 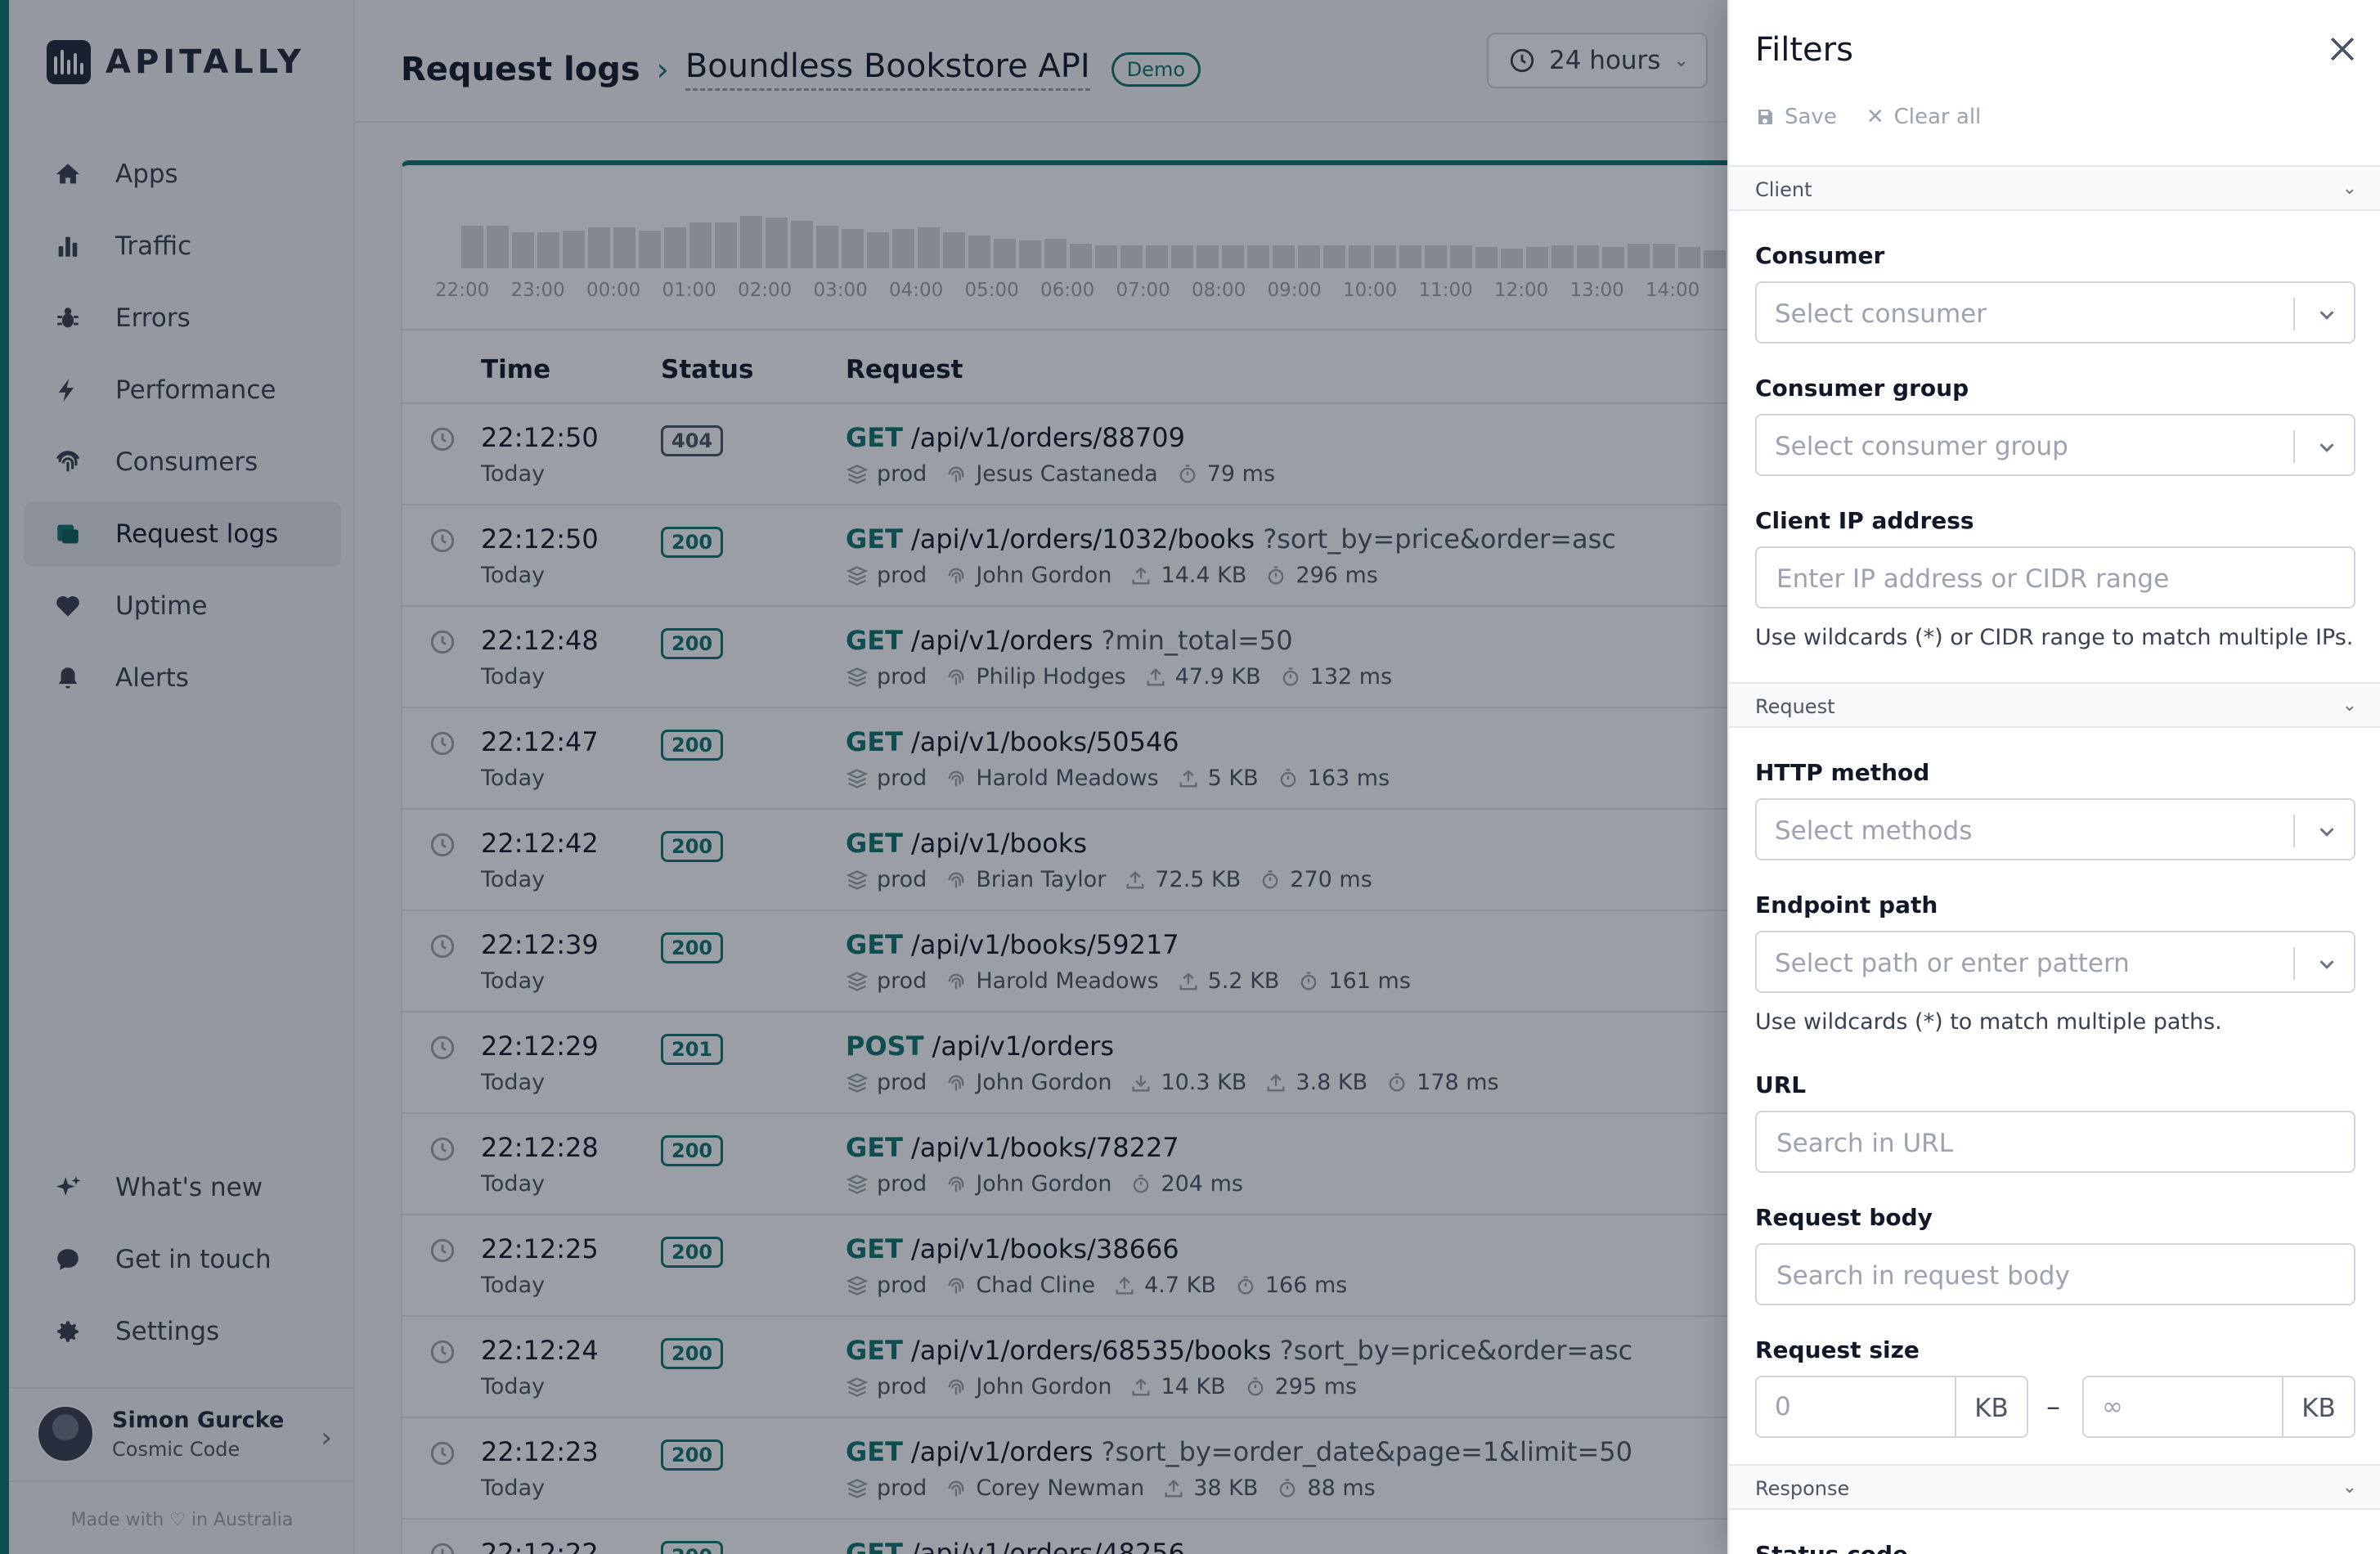 I want to click on status-code-label: Status code, so click(x=1831, y=1547).